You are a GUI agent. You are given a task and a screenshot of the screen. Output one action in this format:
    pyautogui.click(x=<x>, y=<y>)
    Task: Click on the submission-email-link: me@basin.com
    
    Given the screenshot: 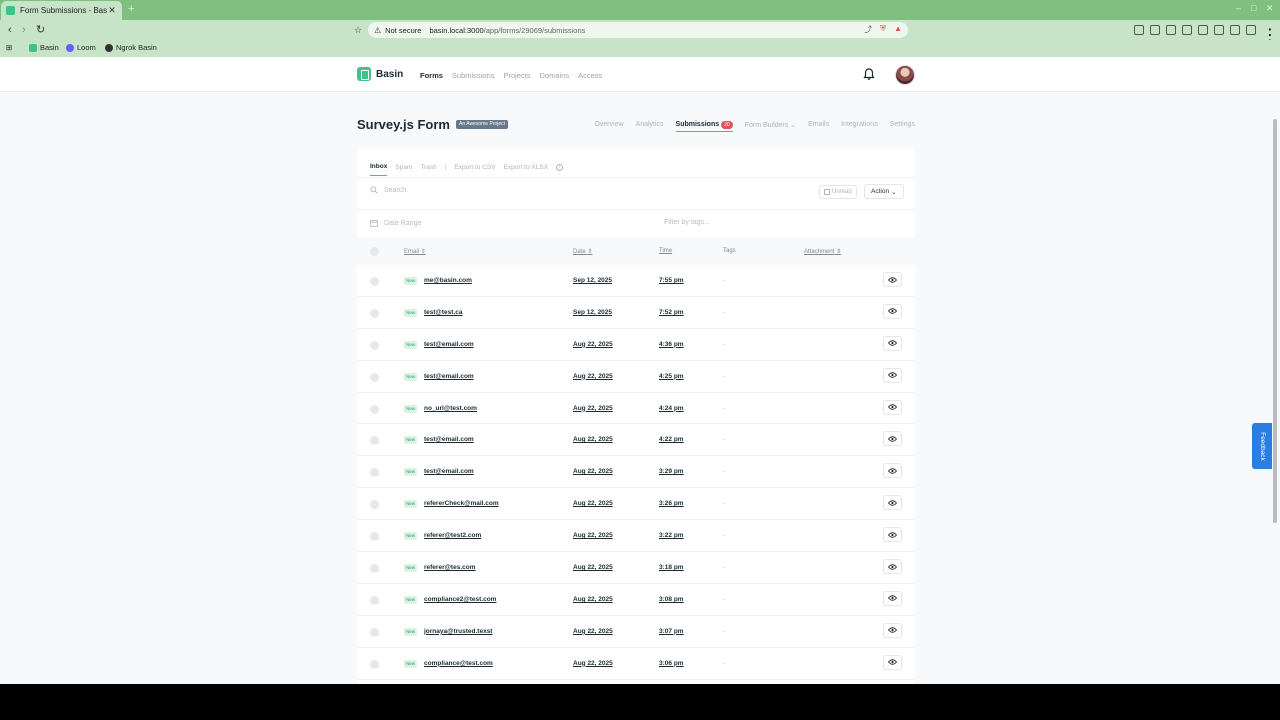 What is the action you would take?
    pyautogui.click(x=448, y=280)
    